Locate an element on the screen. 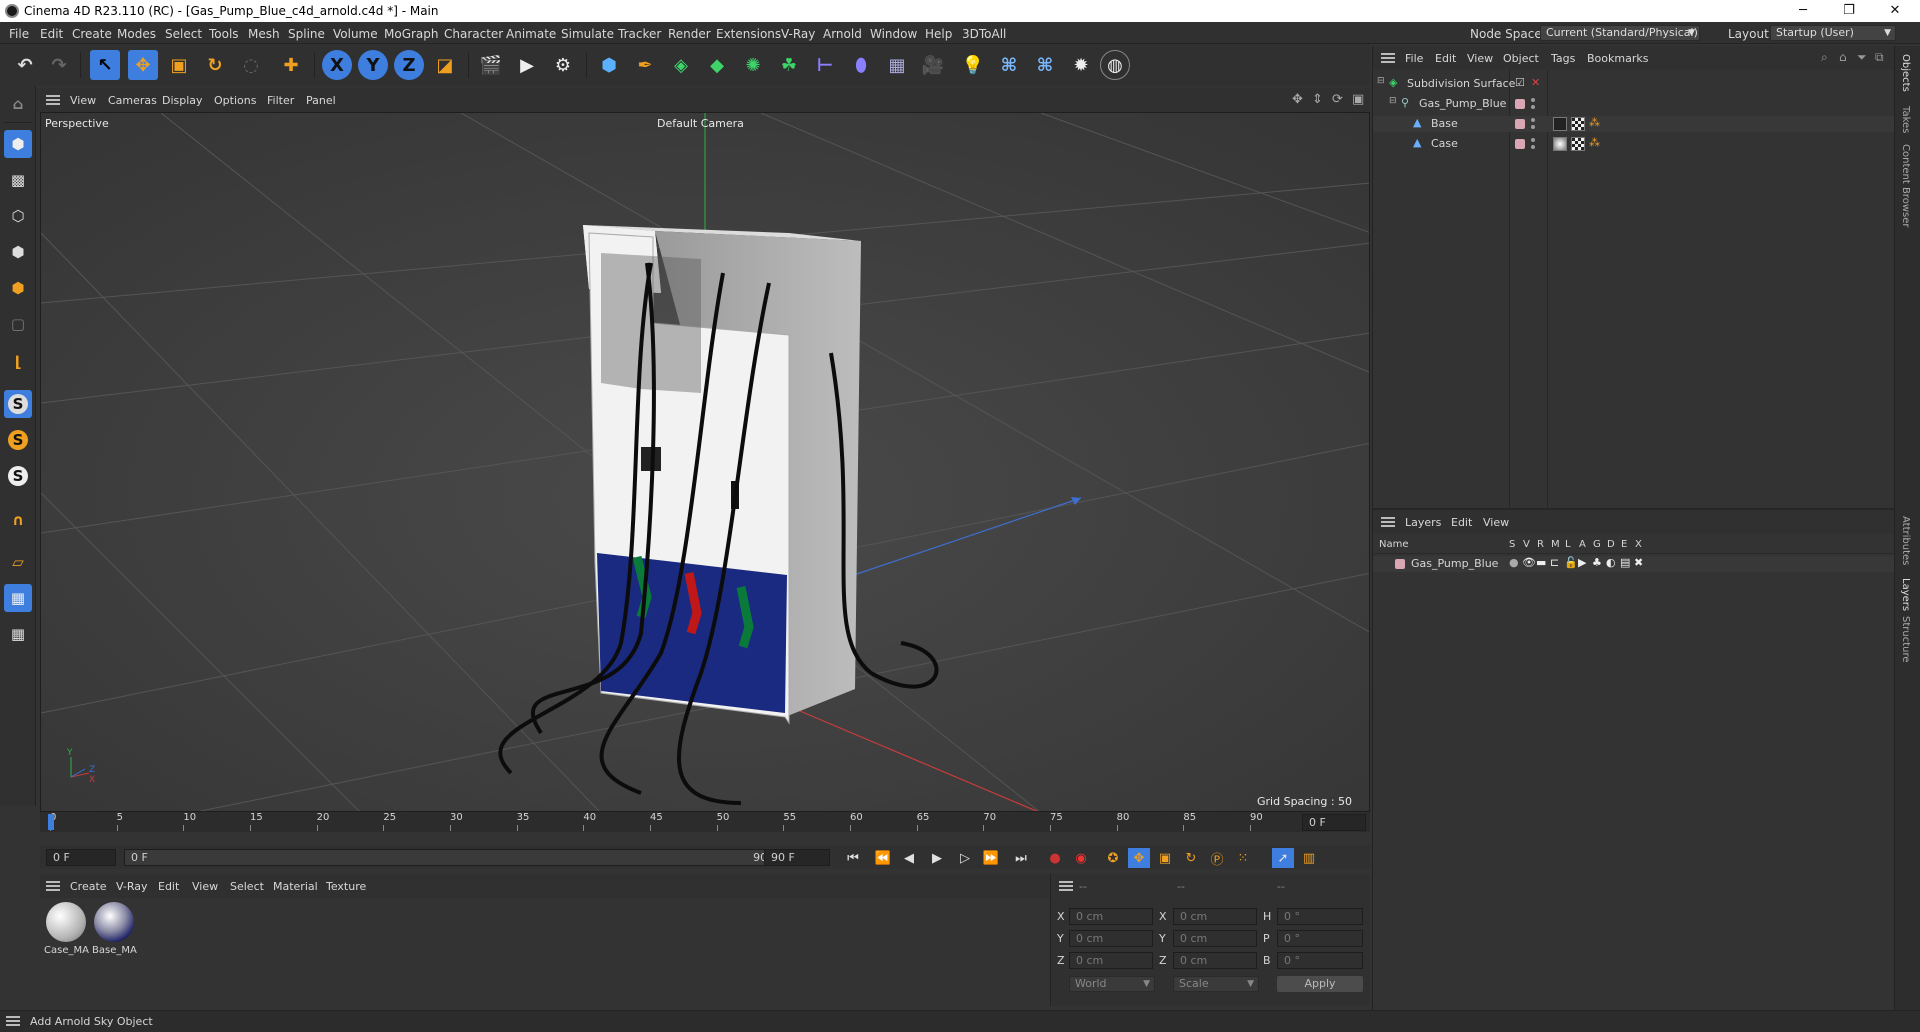  texture-mode-button: ▩ is located at coordinates (18, 180).